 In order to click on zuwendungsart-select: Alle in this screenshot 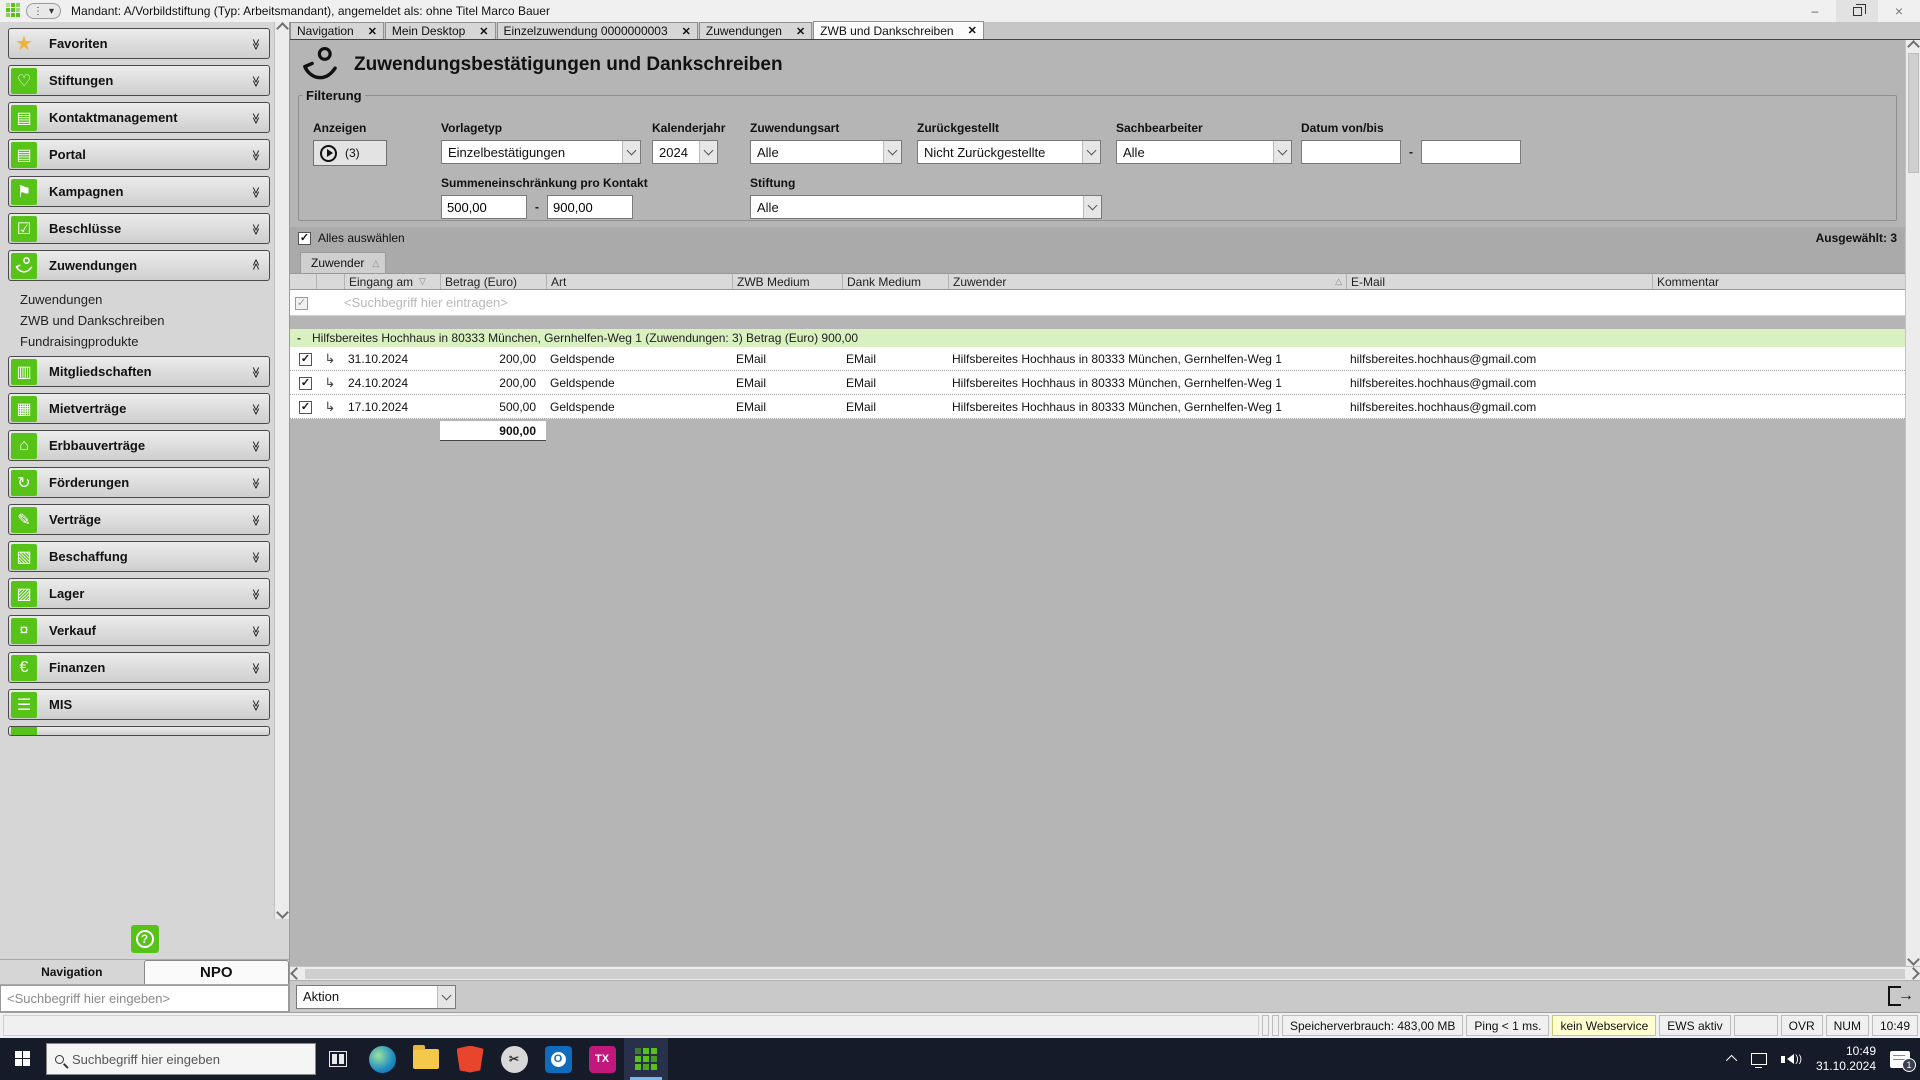, I will do `click(826, 152)`.